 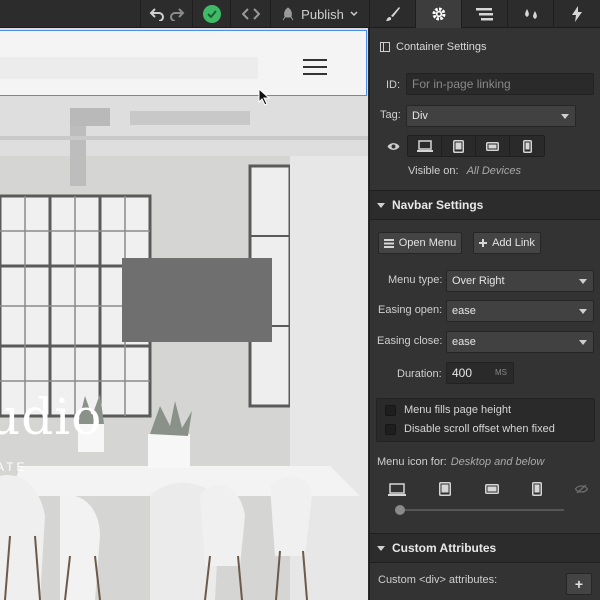 What do you see at coordinates (288, 14) in the screenshot?
I see `publish-icon` at bounding box center [288, 14].